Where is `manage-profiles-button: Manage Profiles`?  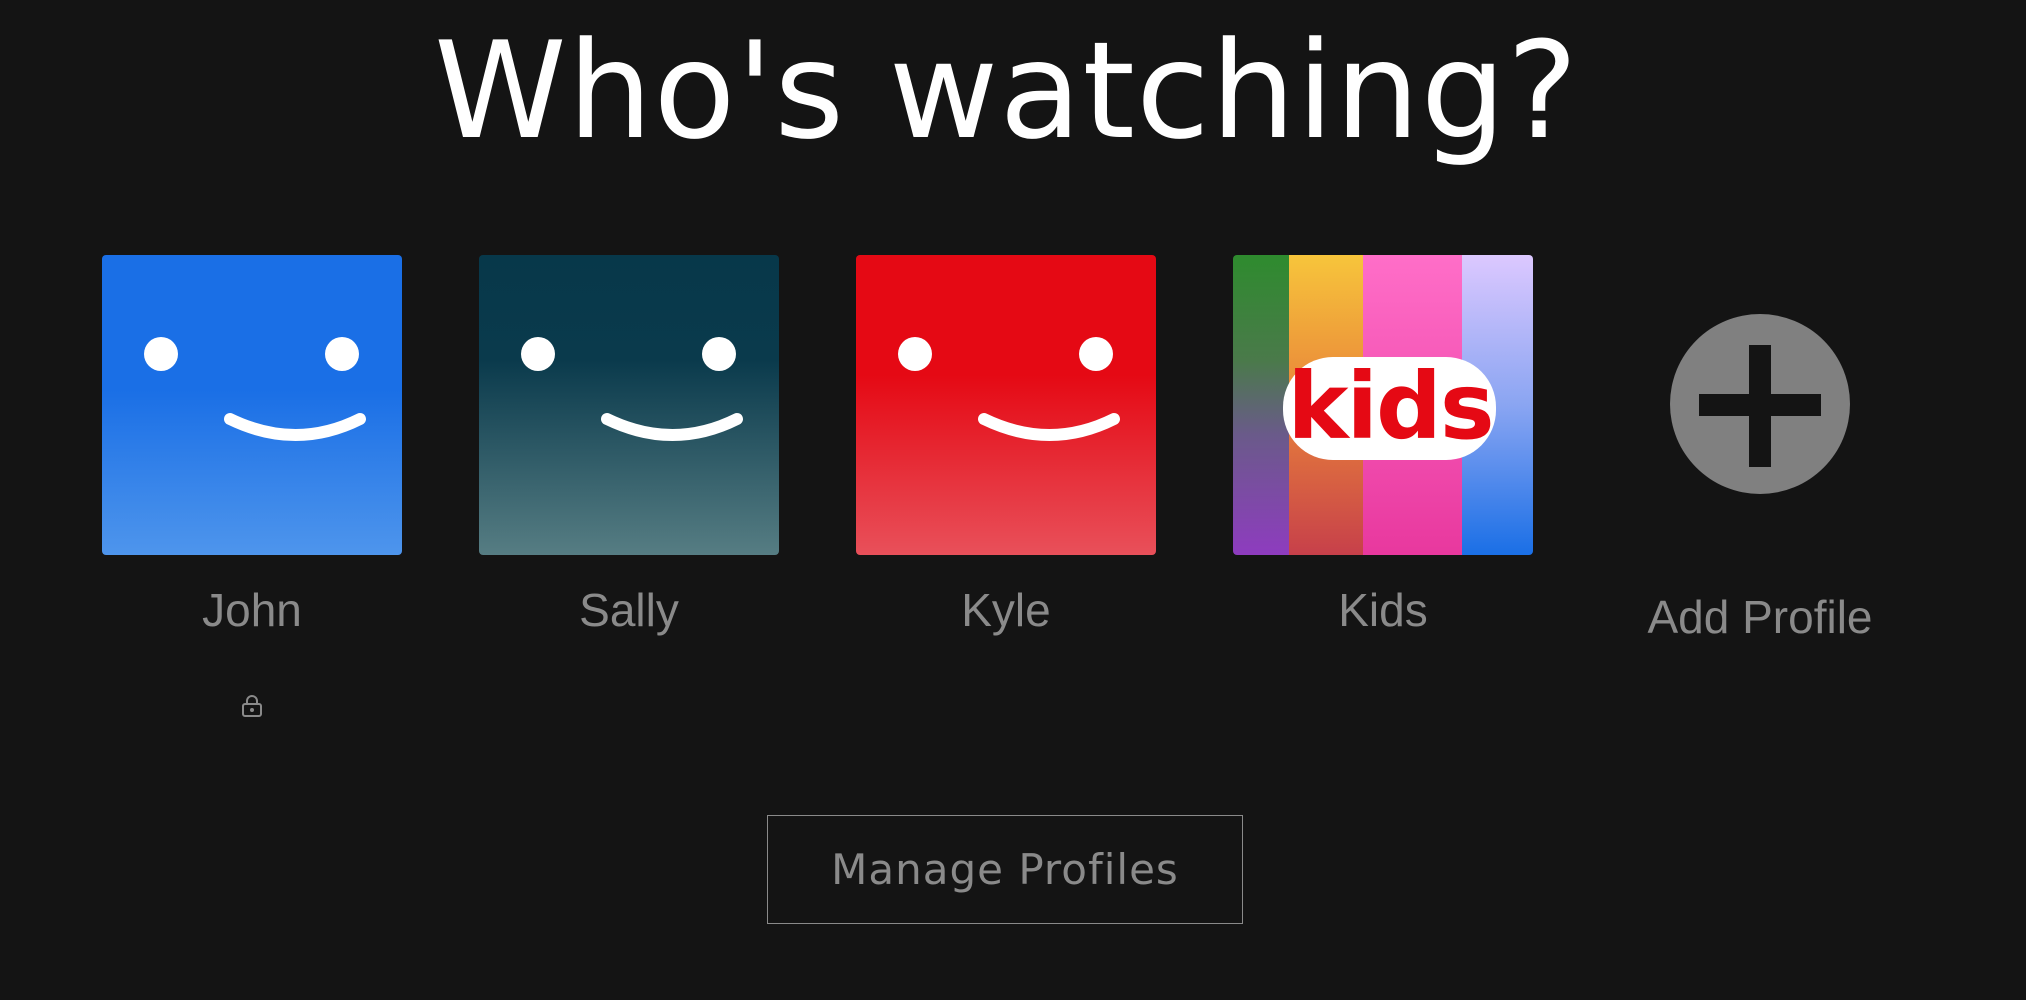
manage-profiles-button: Manage Profiles is located at coordinates (1005, 869).